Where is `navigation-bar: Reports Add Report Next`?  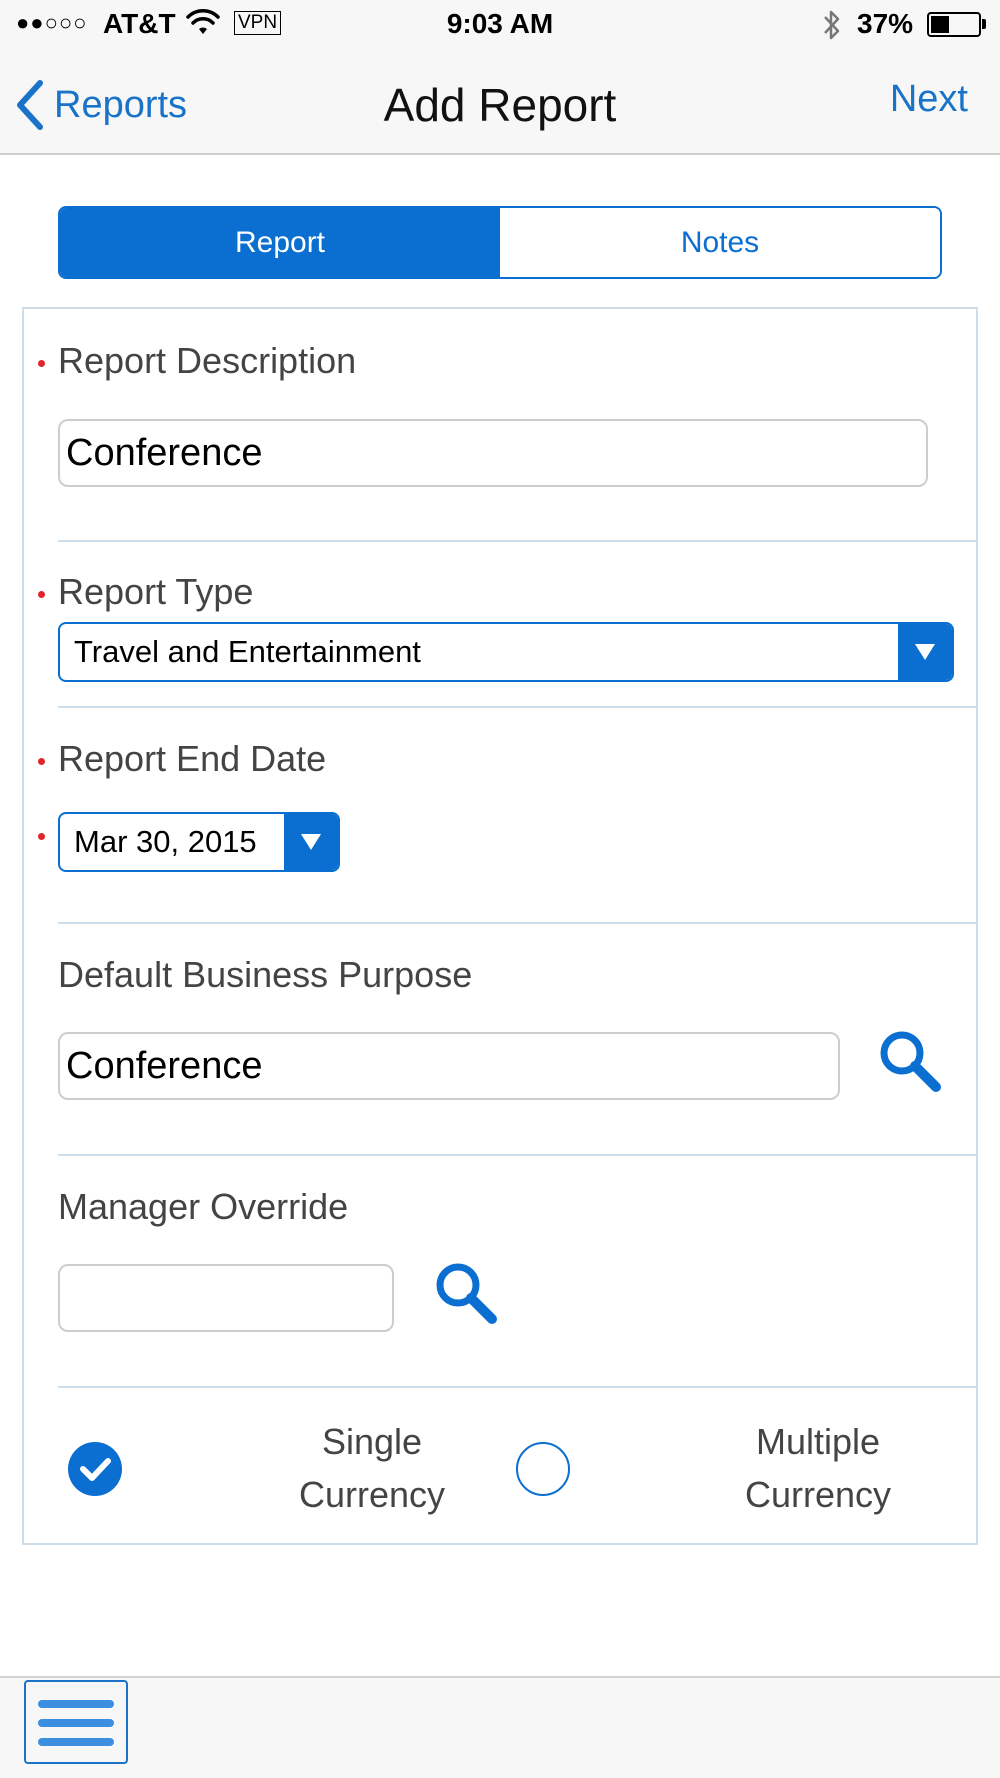
navigation-bar: Reports Add Report Next is located at coordinates (500, 102).